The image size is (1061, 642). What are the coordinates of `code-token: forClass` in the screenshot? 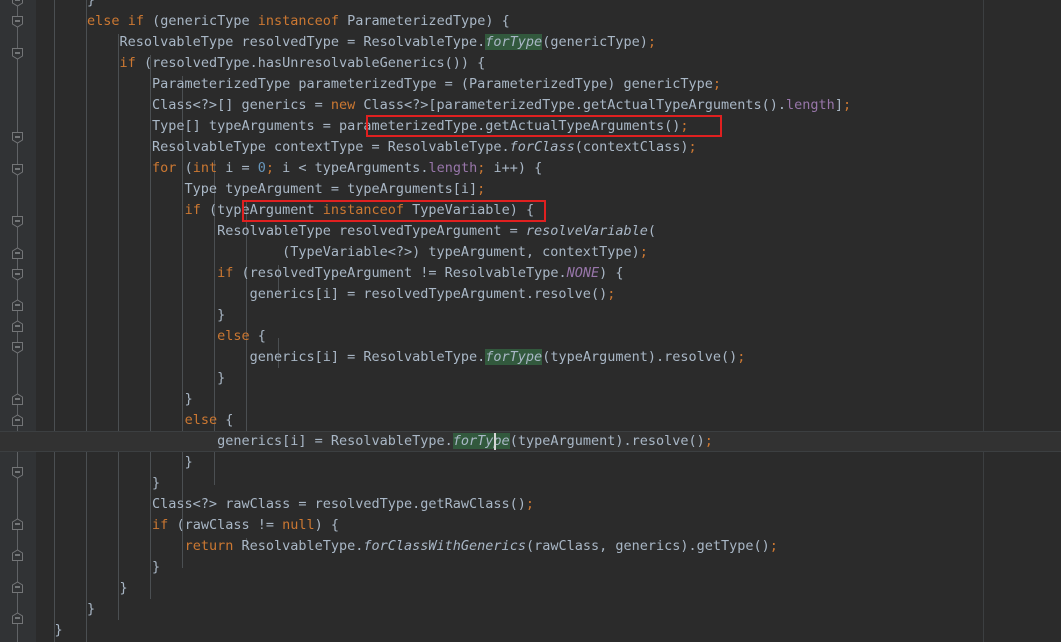 It's located at (542, 147).